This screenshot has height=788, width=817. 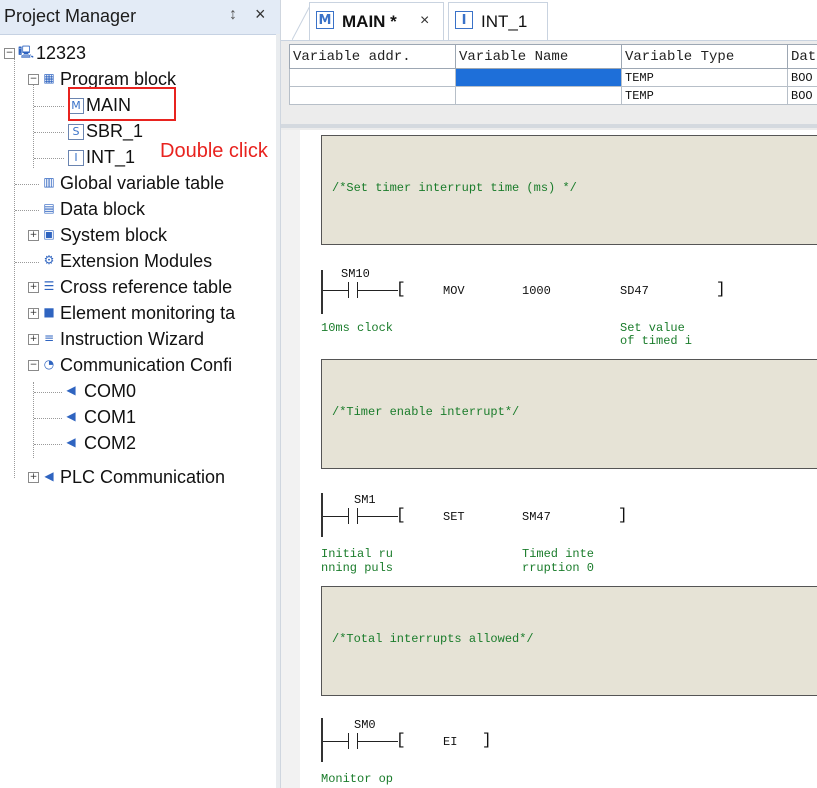 What do you see at coordinates (290, 459) in the screenshot?
I see `ladder-gutter` at bounding box center [290, 459].